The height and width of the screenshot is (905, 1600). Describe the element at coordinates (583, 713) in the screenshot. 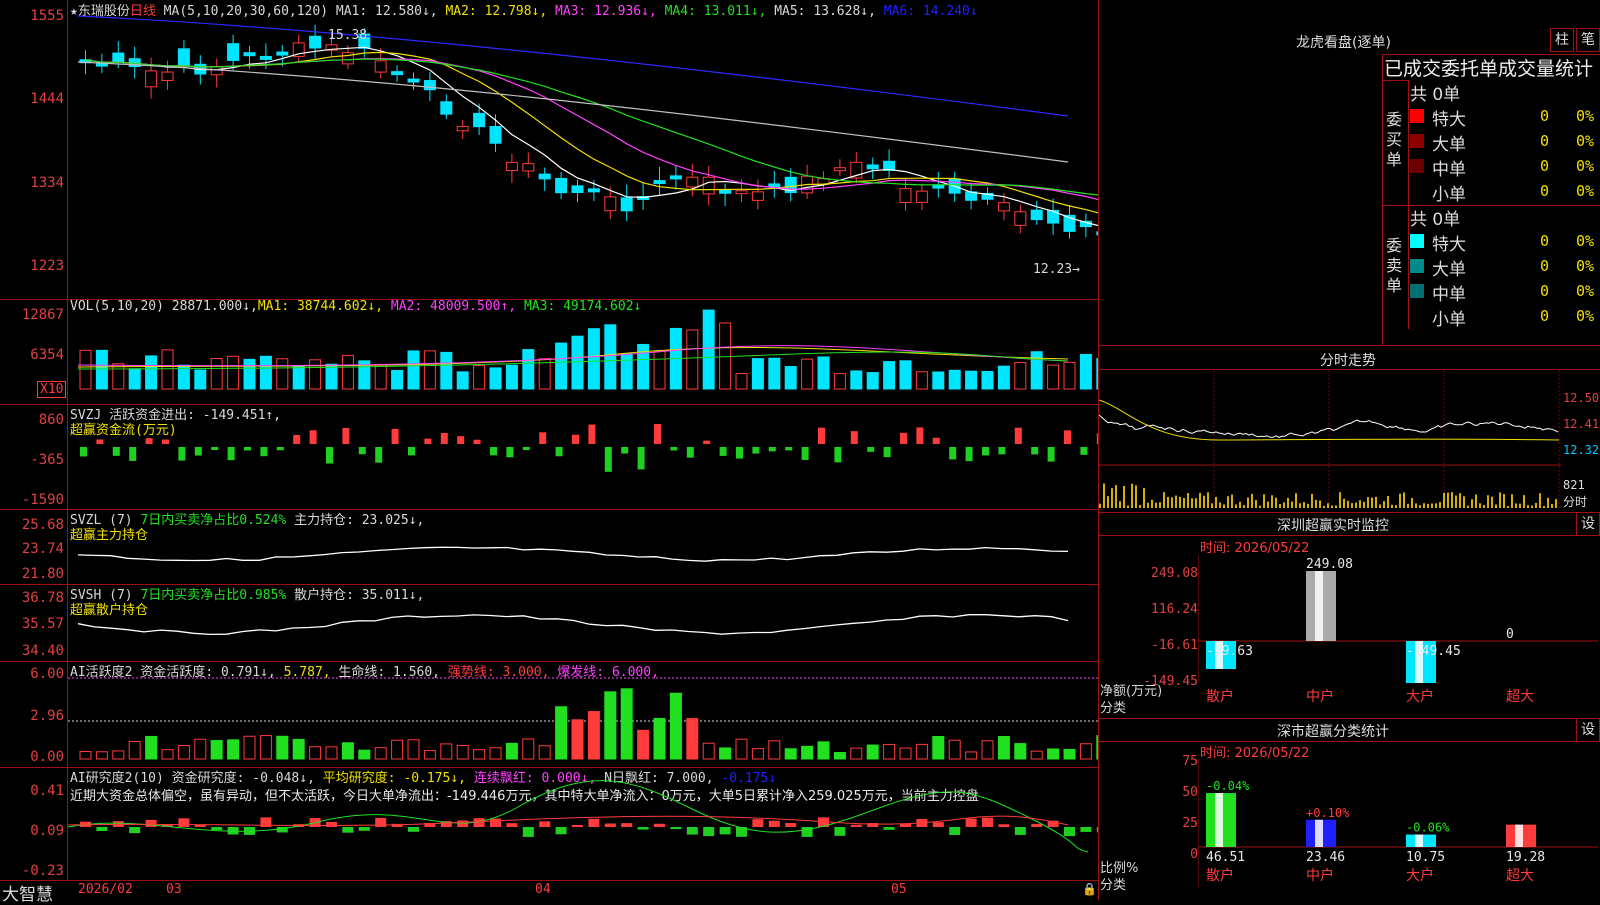

I see `ai-activity-chart` at that location.